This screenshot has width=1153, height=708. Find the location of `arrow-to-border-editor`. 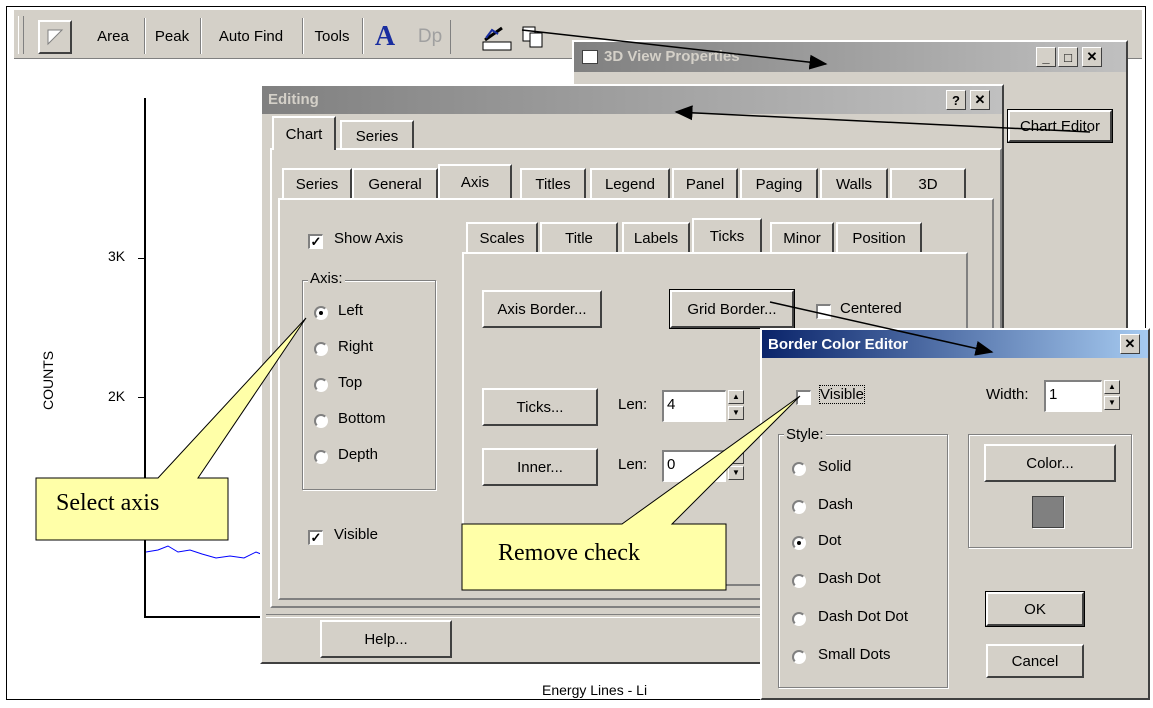

arrow-to-border-editor is located at coordinates (881, 328).